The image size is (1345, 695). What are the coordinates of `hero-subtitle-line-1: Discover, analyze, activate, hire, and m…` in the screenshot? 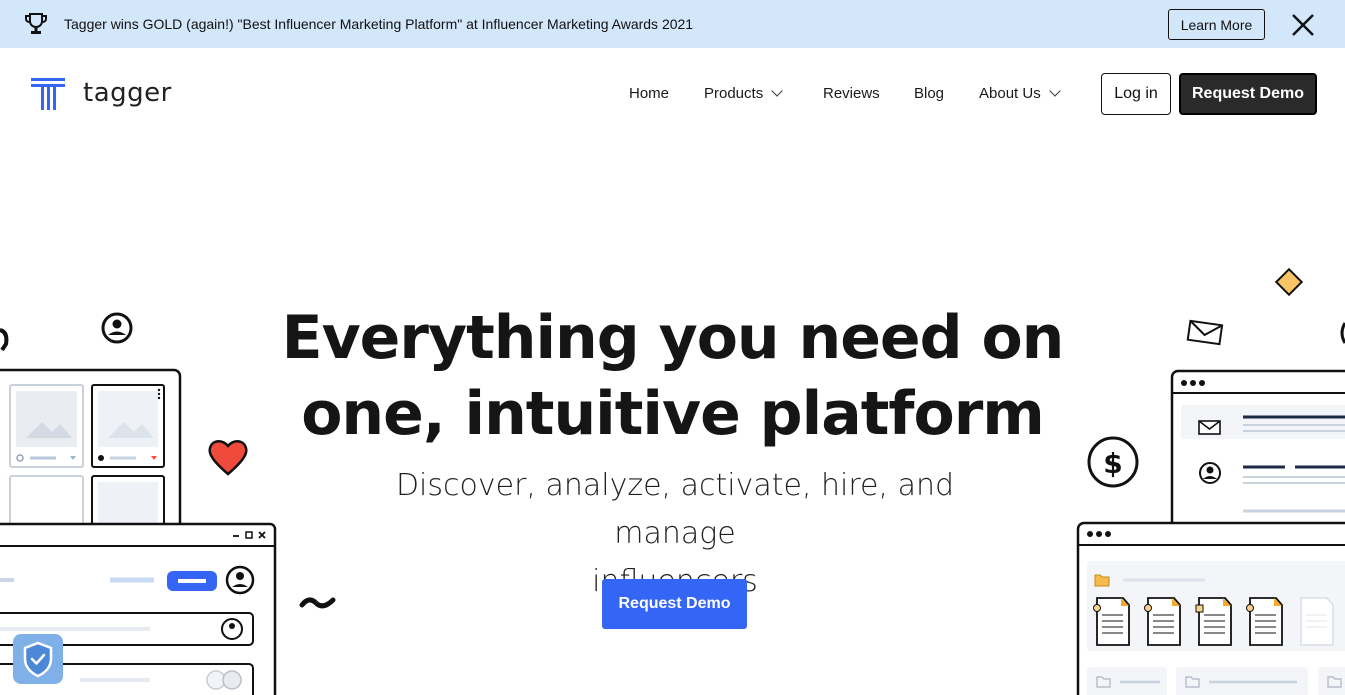 It's located at (675, 509).